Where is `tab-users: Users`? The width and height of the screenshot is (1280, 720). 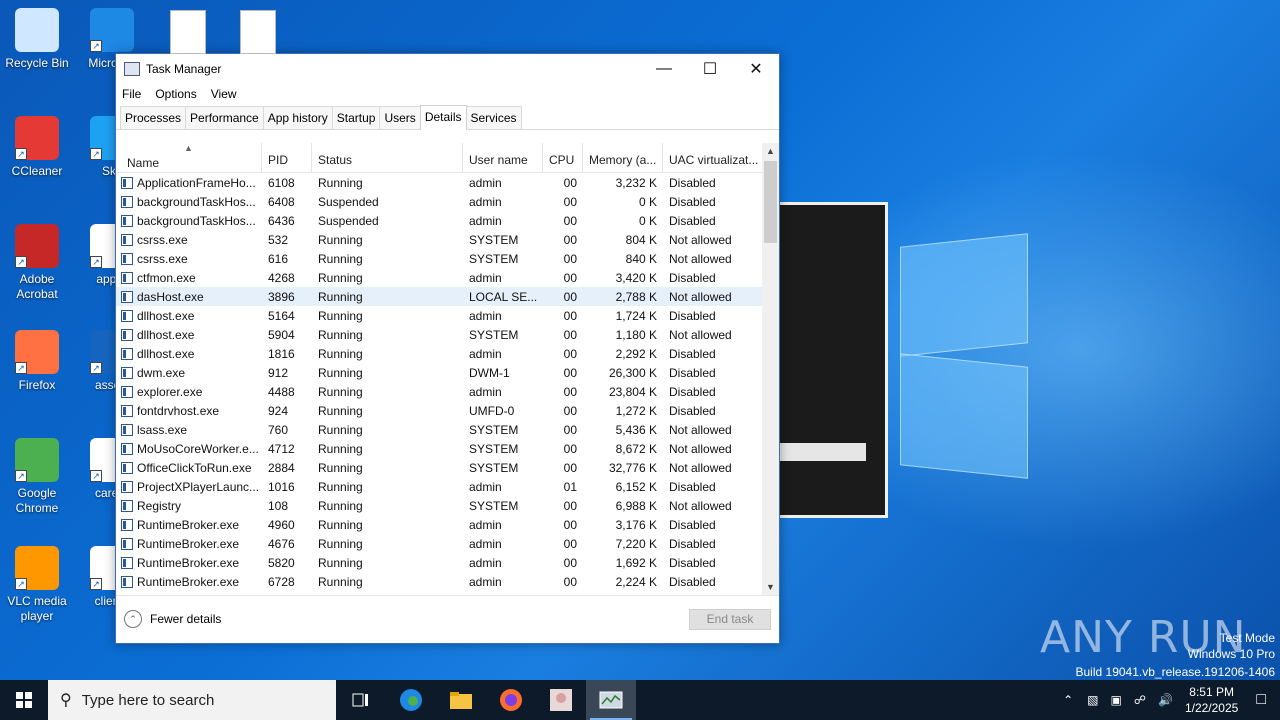
tab-users: Users is located at coordinates (400, 117).